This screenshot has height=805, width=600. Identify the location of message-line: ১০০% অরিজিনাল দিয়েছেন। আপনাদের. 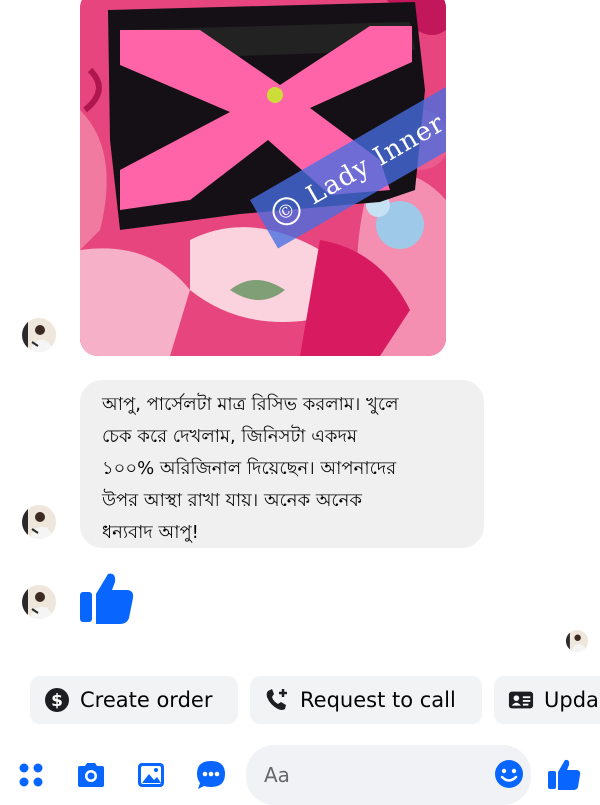
(249, 468).